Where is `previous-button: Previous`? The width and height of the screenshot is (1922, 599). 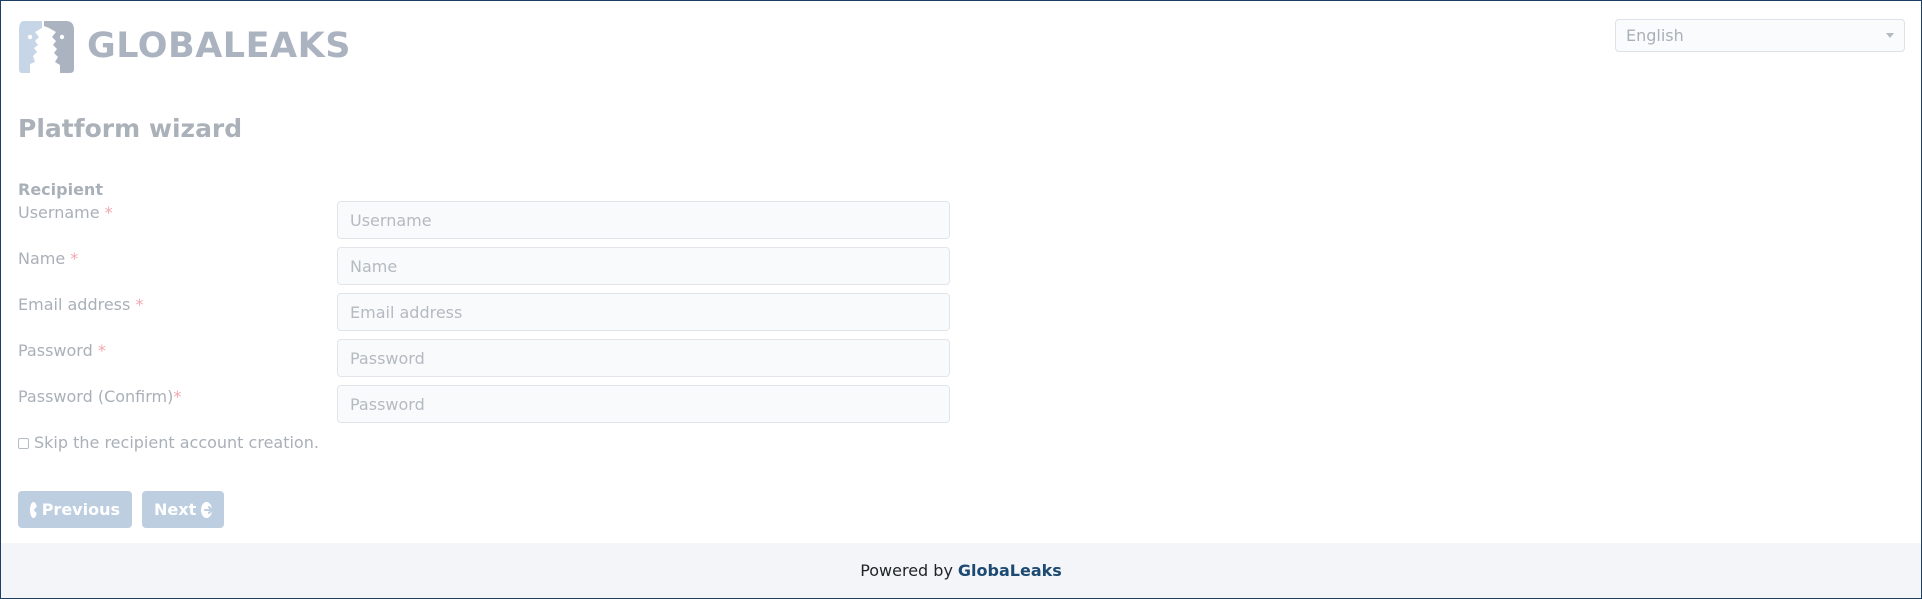
previous-button: Previous is located at coordinates (75, 509).